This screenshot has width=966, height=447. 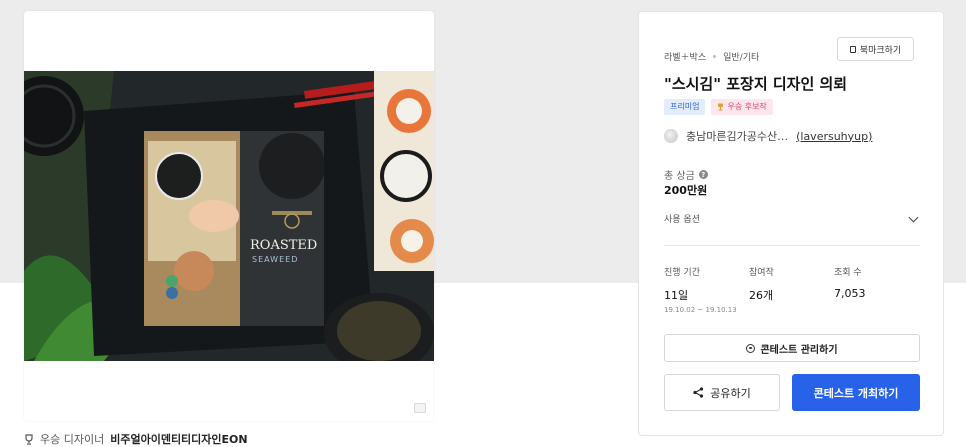 I want to click on manage-label: 콘테스트 관리하기, so click(x=799, y=350).